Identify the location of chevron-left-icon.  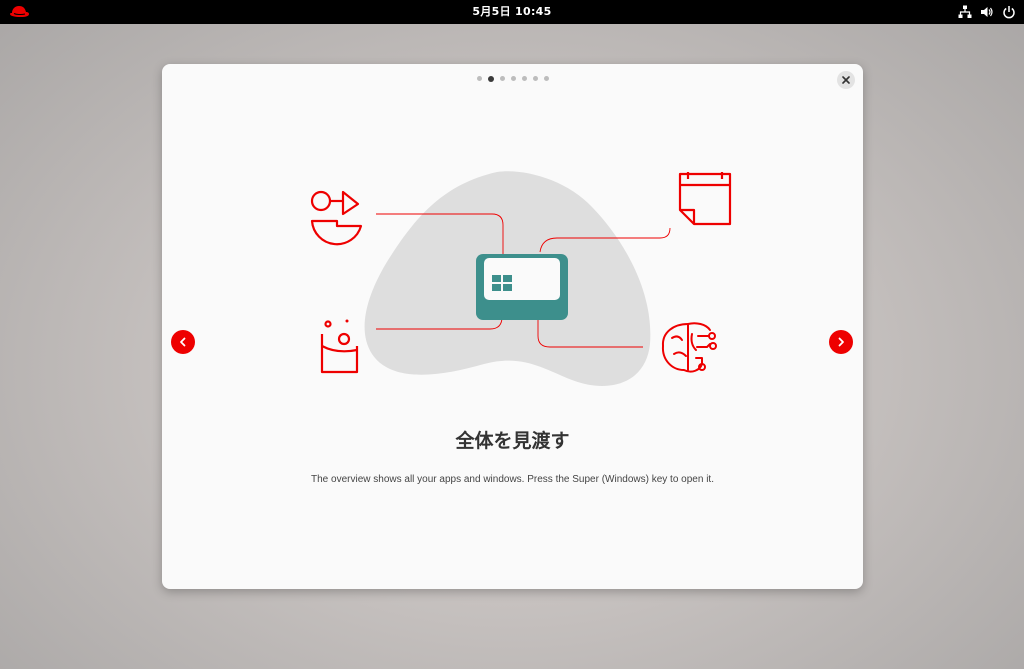
(183, 342).